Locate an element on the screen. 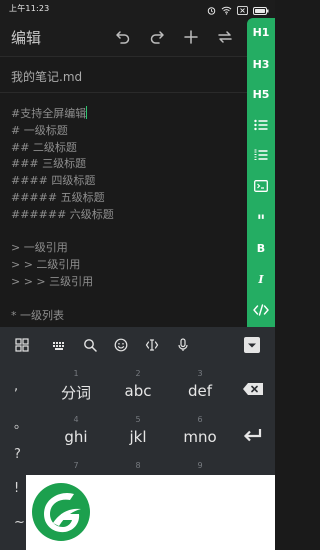 This screenshot has height=550, width=320. quote-button: " is located at coordinates (261, 217).